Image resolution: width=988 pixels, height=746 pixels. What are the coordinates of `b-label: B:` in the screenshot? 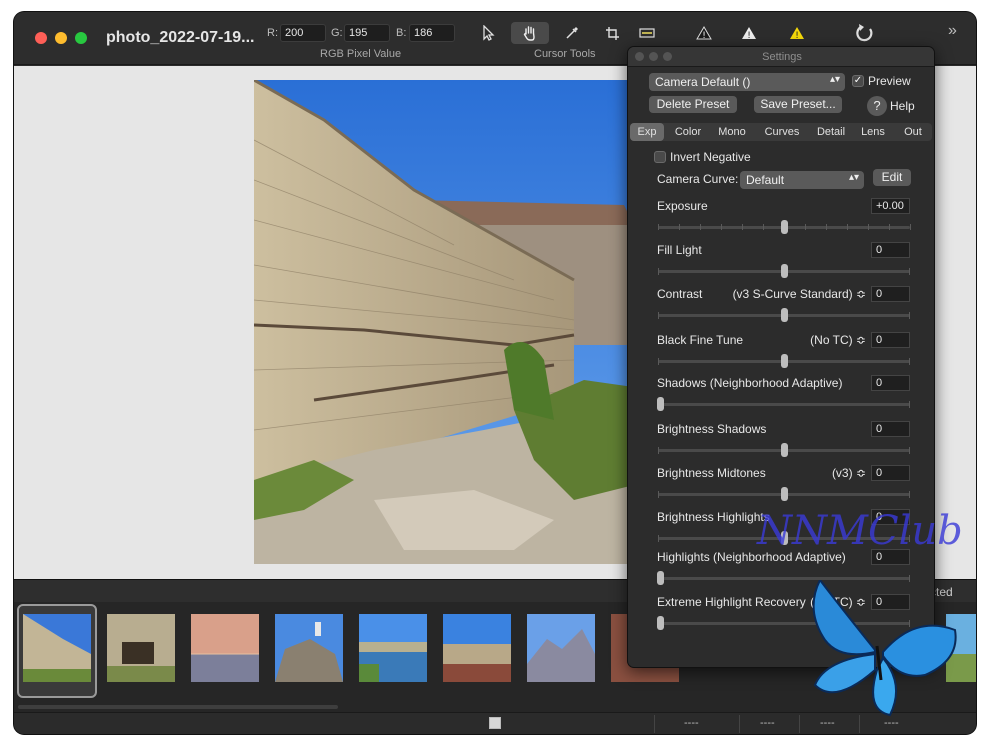 It's located at (401, 33).